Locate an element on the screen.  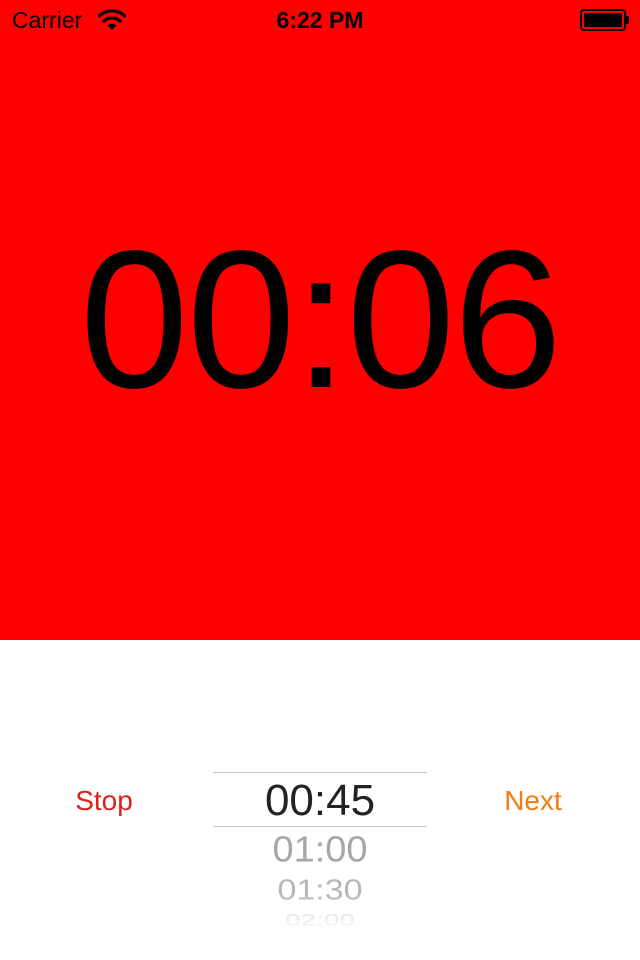
interval-picker: 00:45 01:00 01:30 02:00 is located at coordinates (320, 857).